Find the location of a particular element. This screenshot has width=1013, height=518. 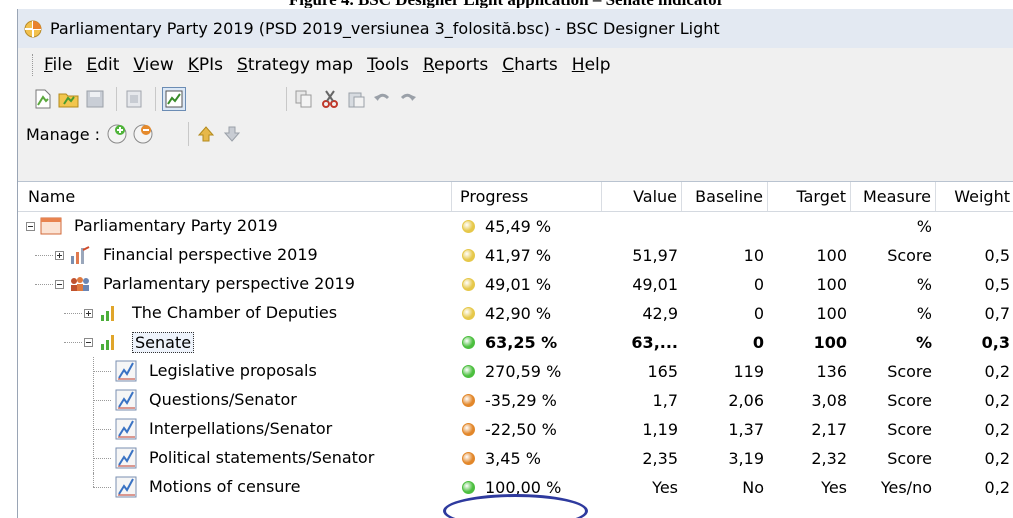

column-header-value: Value is located at coordinates (642, 196).